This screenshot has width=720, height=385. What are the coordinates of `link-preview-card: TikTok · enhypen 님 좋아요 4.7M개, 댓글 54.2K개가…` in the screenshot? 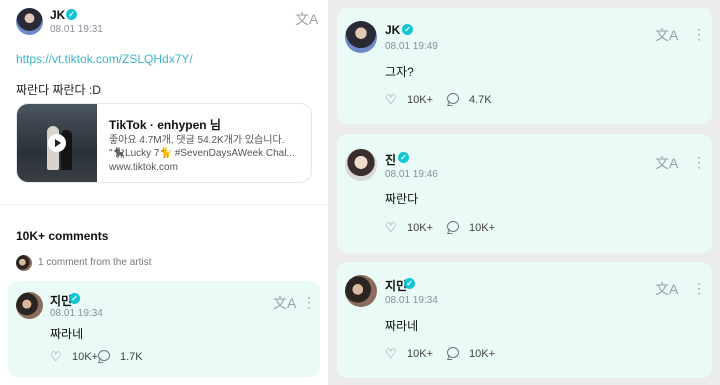 It's located at (164, 143).